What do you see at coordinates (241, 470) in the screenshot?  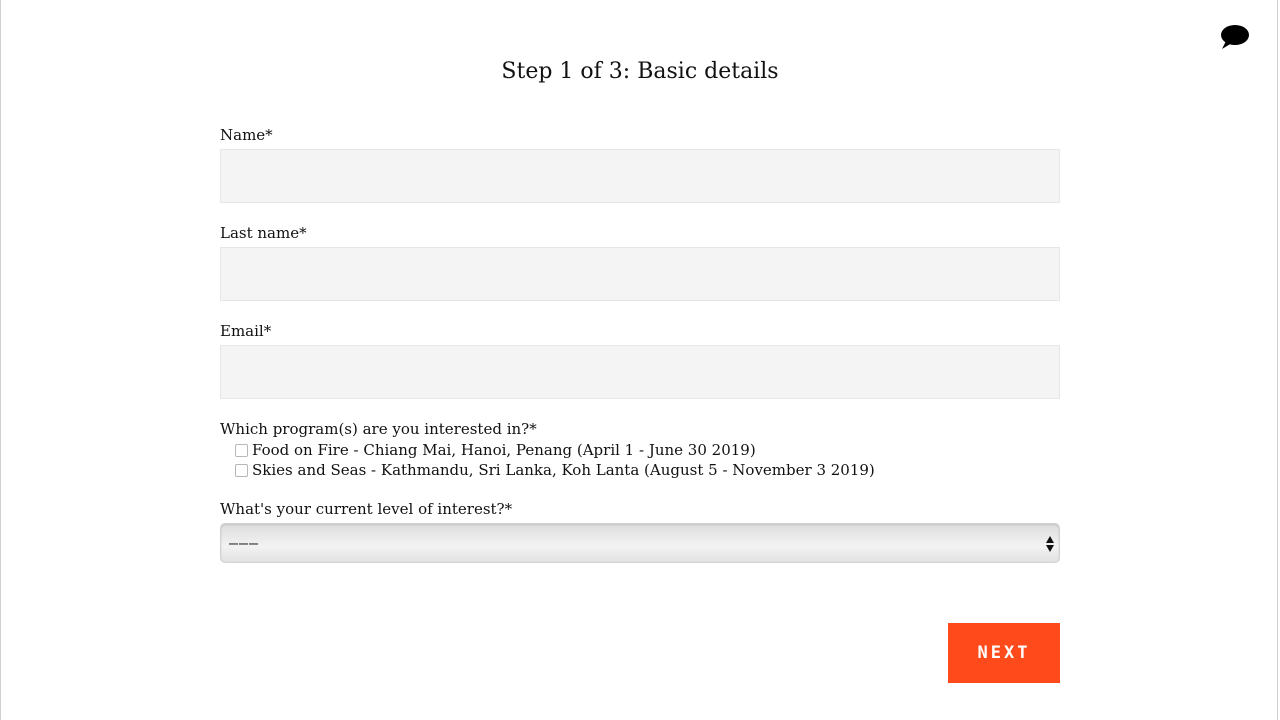 I see `program-checkbox-skies-and-seas` at bounding box center [241, 470].